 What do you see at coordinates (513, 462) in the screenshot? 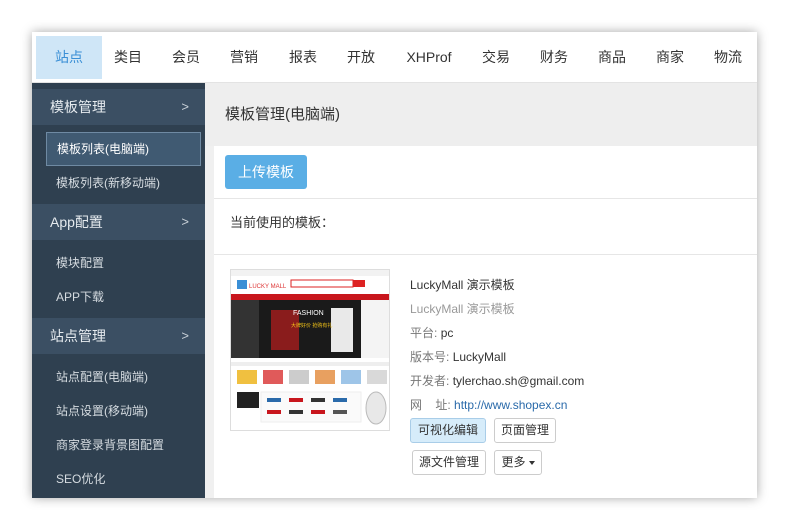
I see `more-label: 更多` at bounding box center [513, 462].